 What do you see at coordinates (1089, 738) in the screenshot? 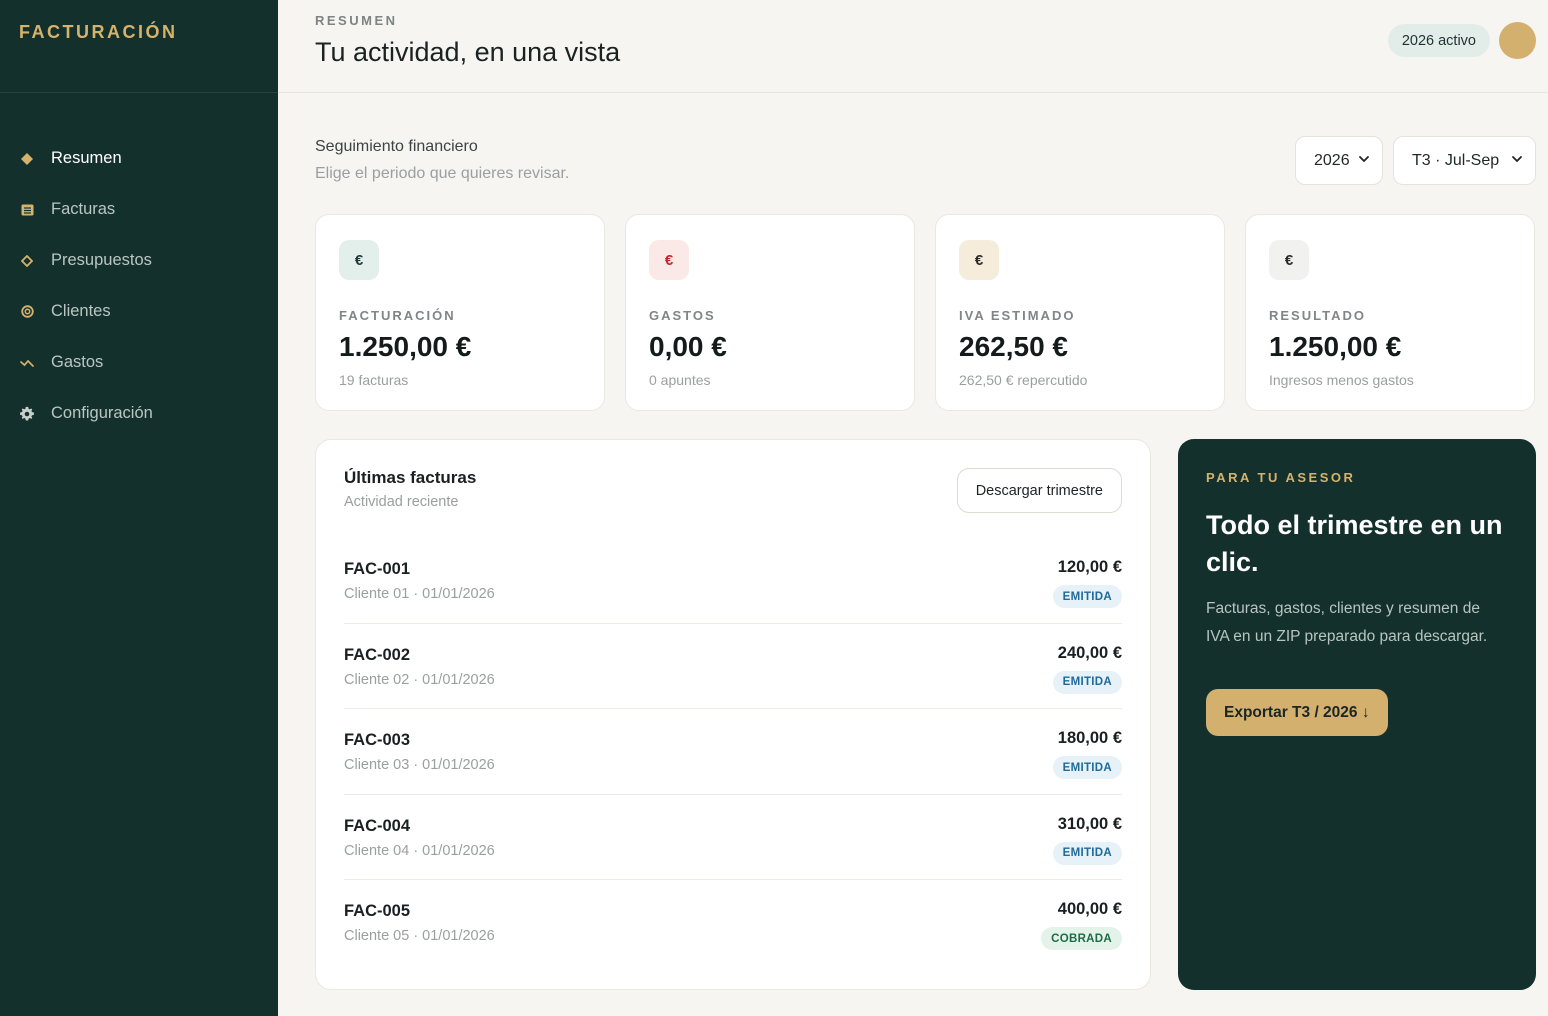
I see `invoice-amount: 180,00 €` at bounding box center [1089, 738].